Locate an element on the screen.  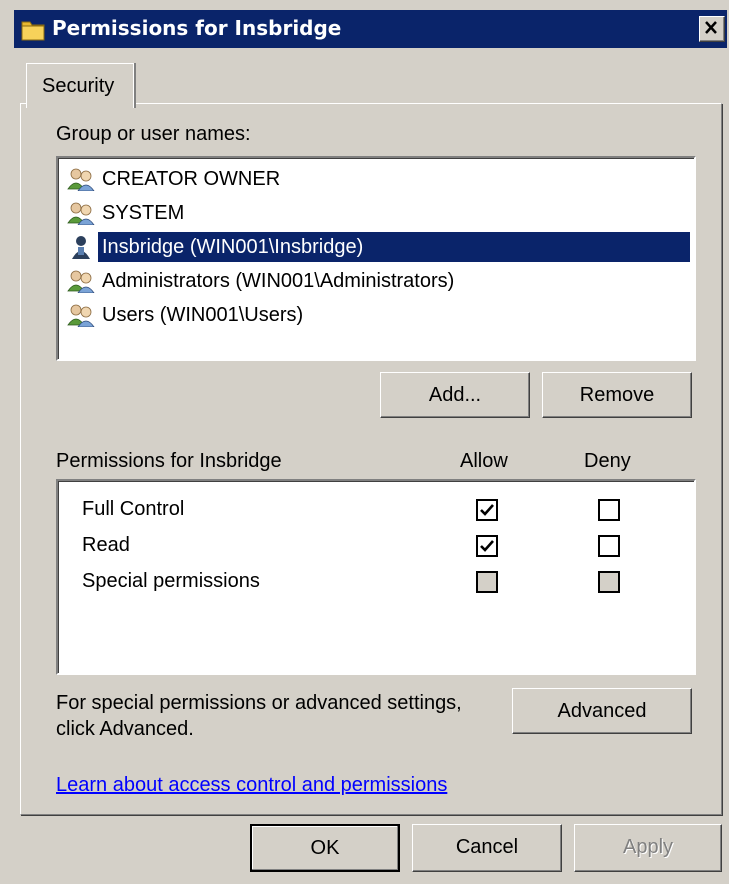
permission-row: Special permissions is located at coordinates (376, 581).